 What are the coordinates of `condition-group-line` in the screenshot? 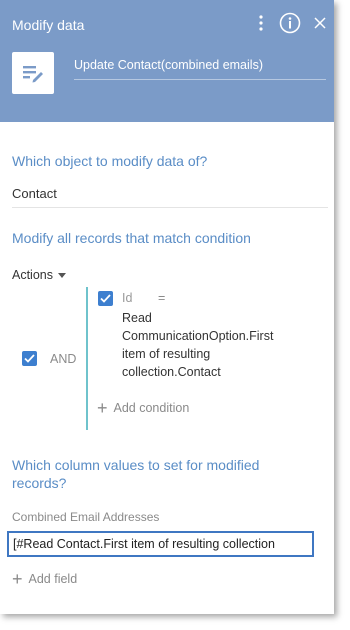 It's located at (87, 358).